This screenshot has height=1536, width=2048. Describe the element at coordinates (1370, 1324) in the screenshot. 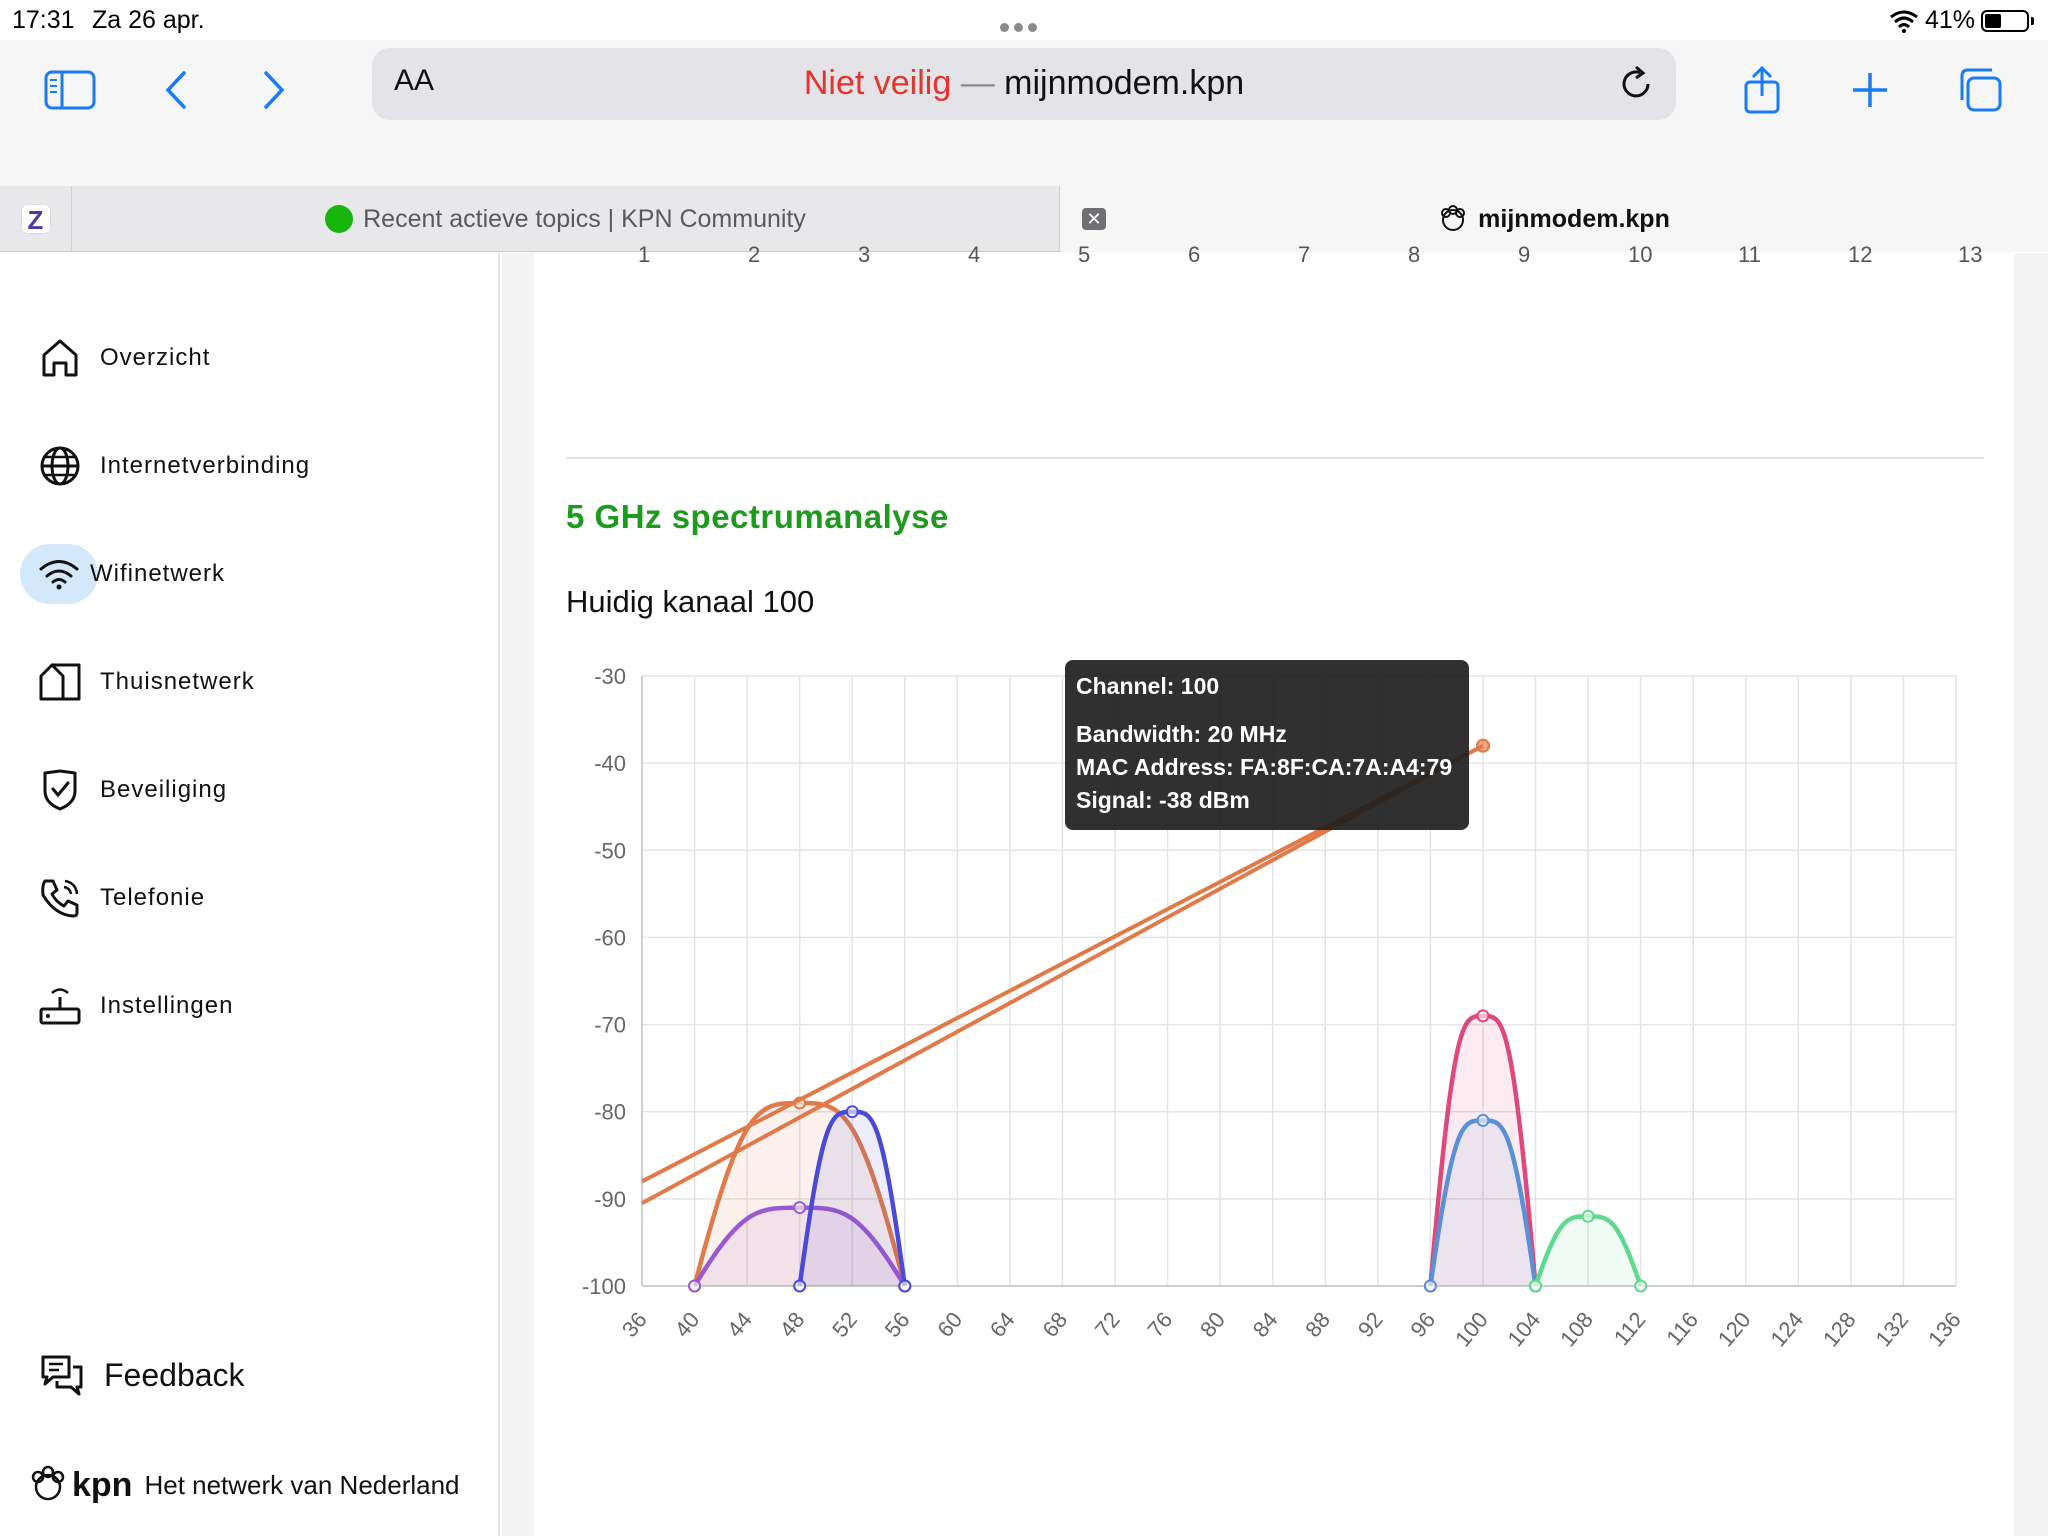

I see `x-tick-label: 92` at that location.